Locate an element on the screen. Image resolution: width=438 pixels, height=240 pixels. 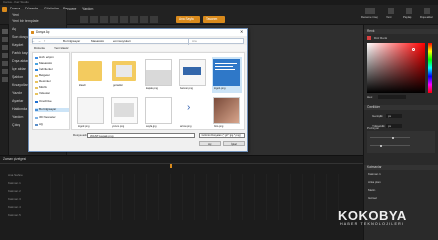
opacity-slider-track is located at coordinates (390, 138).